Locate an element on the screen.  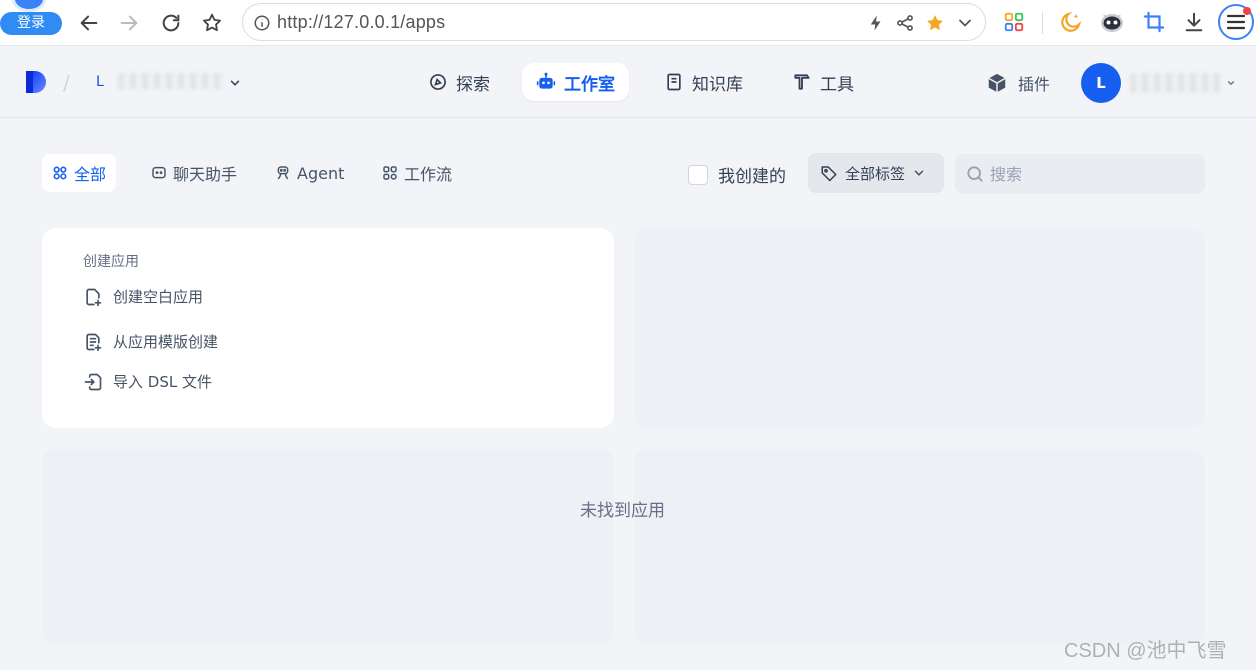
user-name-redacted is located at coordinates (1176, 83).